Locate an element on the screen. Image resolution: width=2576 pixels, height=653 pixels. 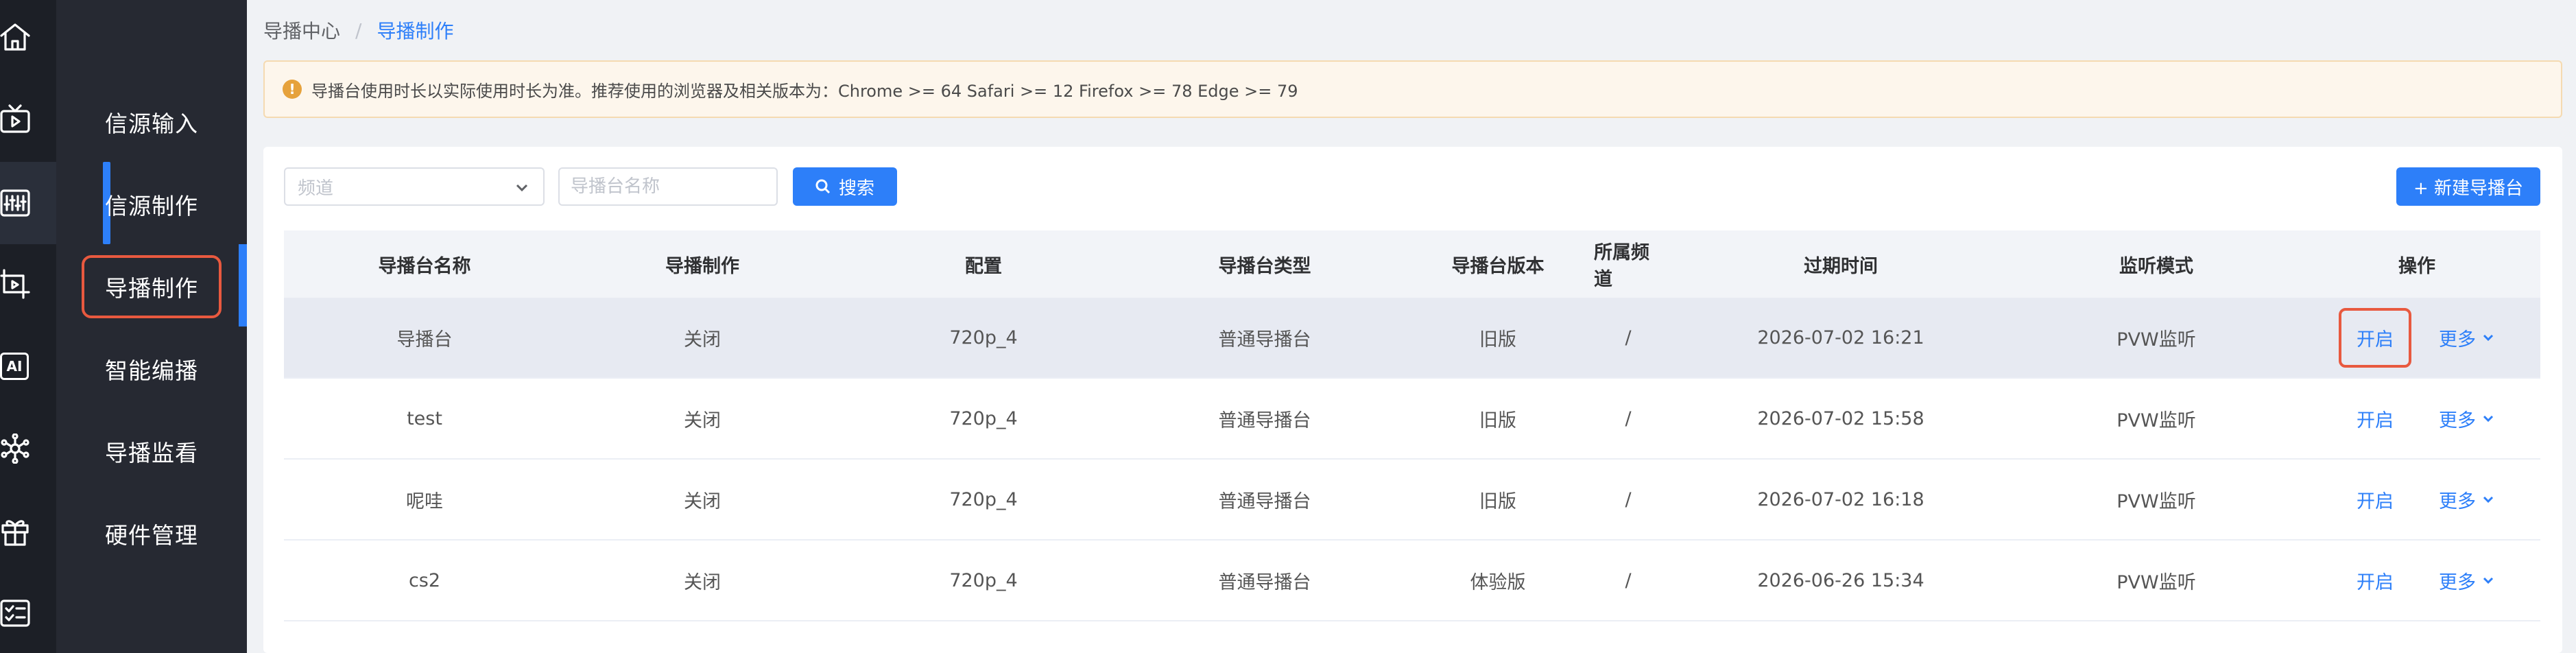
column-header: 导播台版本 is located at coordinates (1498, 266).